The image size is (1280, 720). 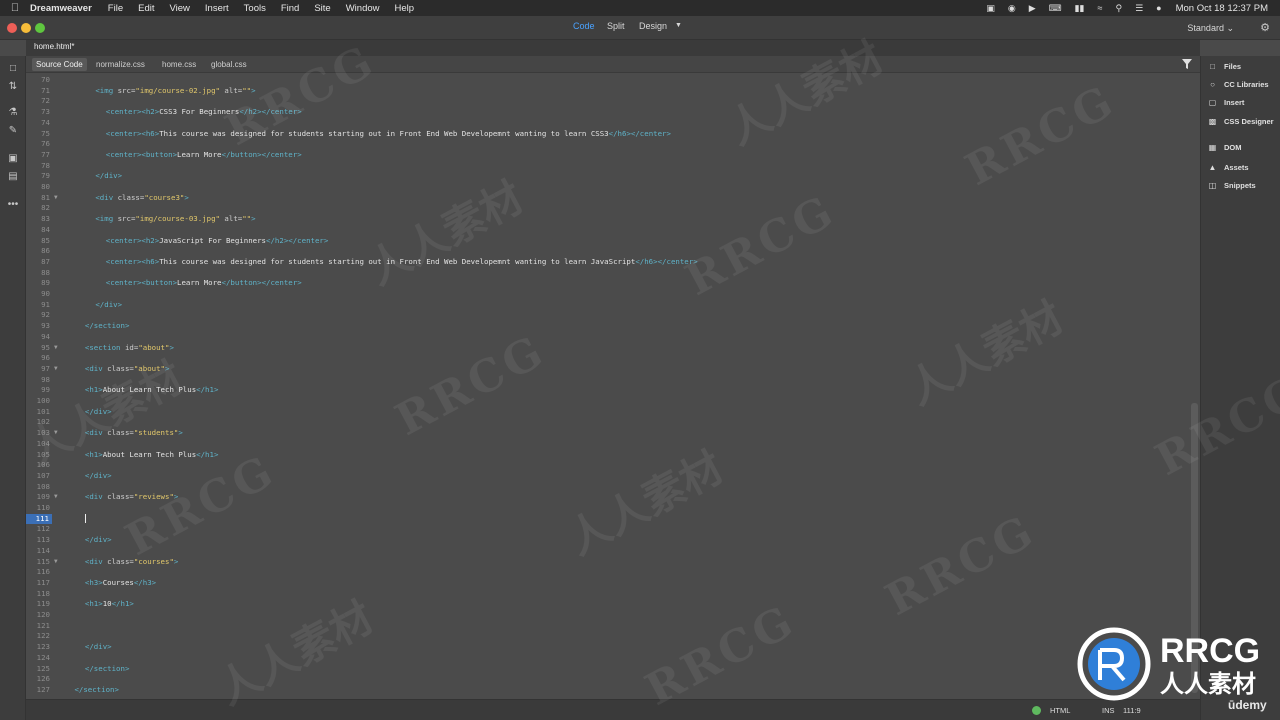 What do you see at coordinates (606, 401) in the screenshot?
I see `code-line: 100` at bounding box center [606, 401].